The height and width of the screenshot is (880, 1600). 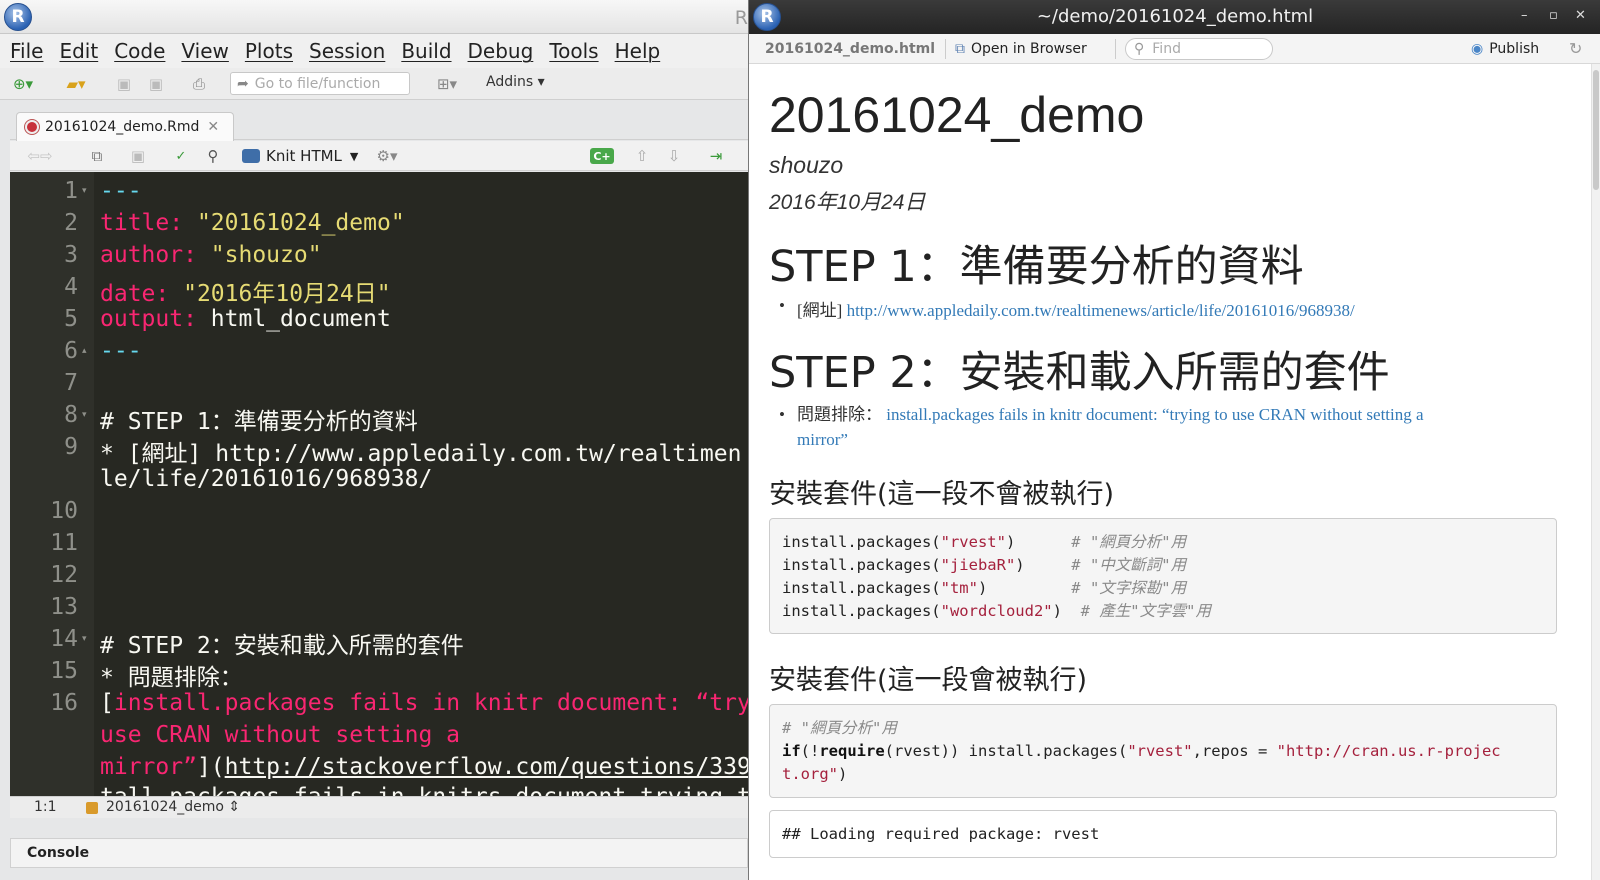 What do you see at coordinates (71, 383) in the screenshot?
I see `line-number: 7` at bounding box center [71, 383].